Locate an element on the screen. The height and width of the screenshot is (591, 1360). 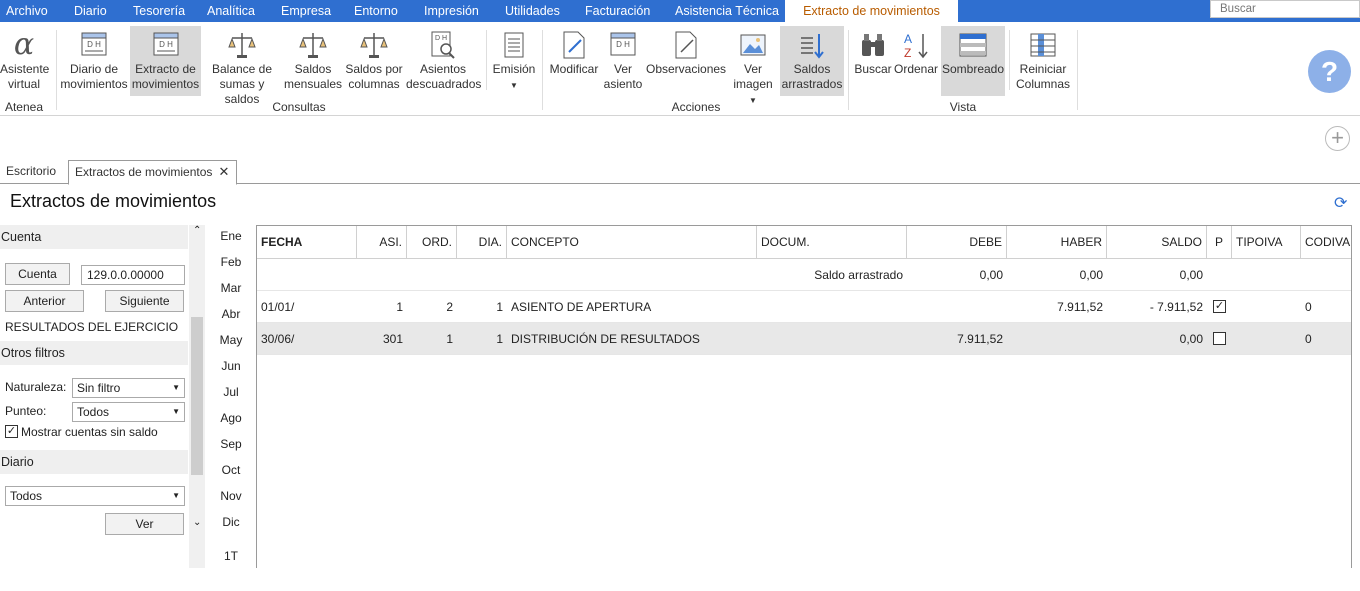
menu-empresa: Empresa is located at coordinates (306, 11).